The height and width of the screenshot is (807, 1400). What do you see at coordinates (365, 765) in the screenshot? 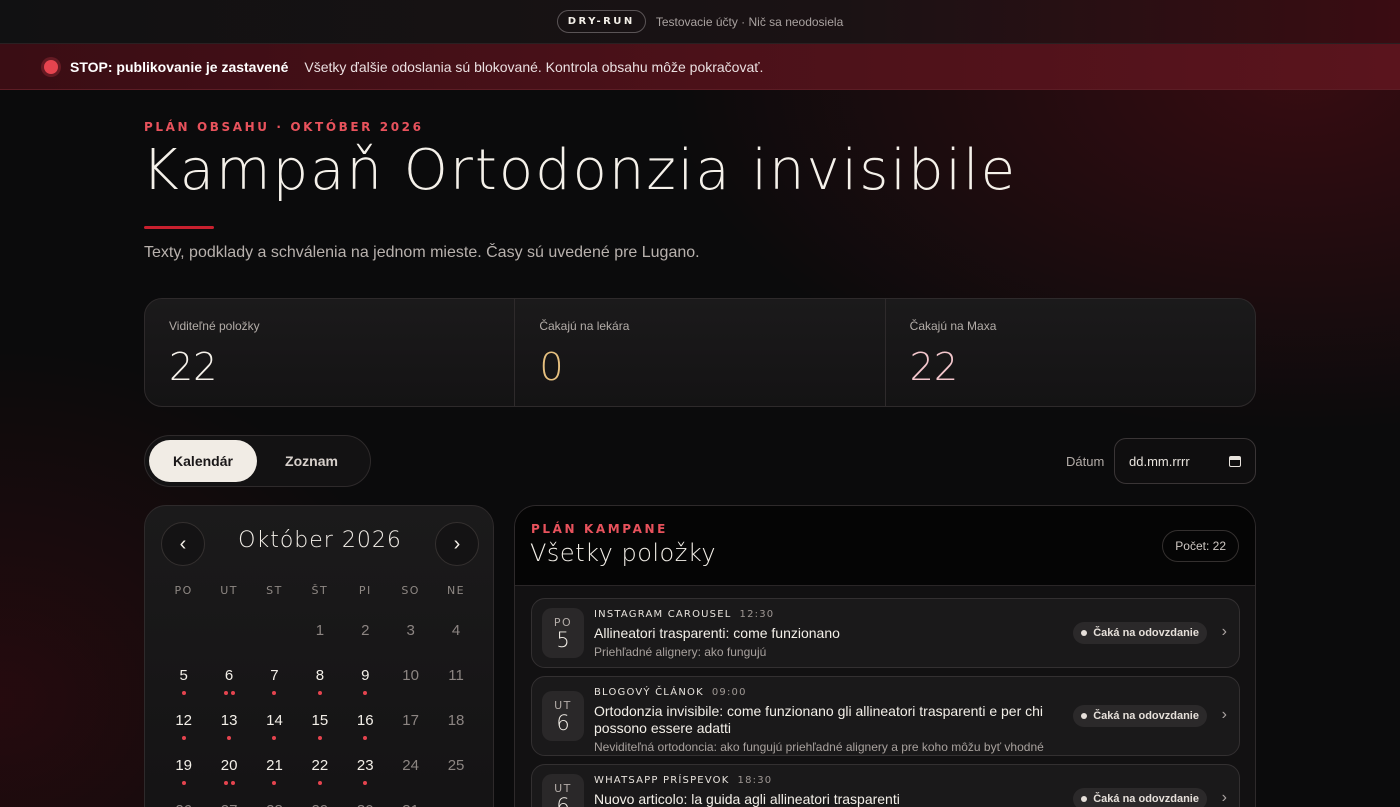
I see `calendar-day-number: 23` at bounding box center [365, 765].